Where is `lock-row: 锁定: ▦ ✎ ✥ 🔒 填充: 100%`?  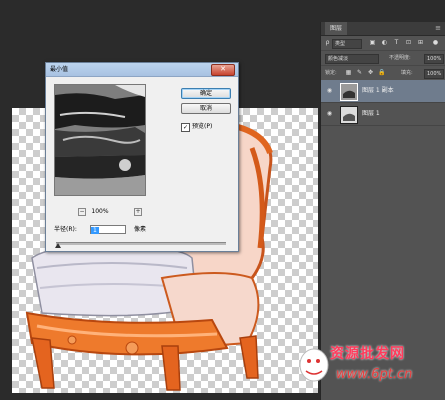
lock-row: 锁定: ▦ ✎ ✥ 🔒 填充: 100% is located at coordinates (383, 73).